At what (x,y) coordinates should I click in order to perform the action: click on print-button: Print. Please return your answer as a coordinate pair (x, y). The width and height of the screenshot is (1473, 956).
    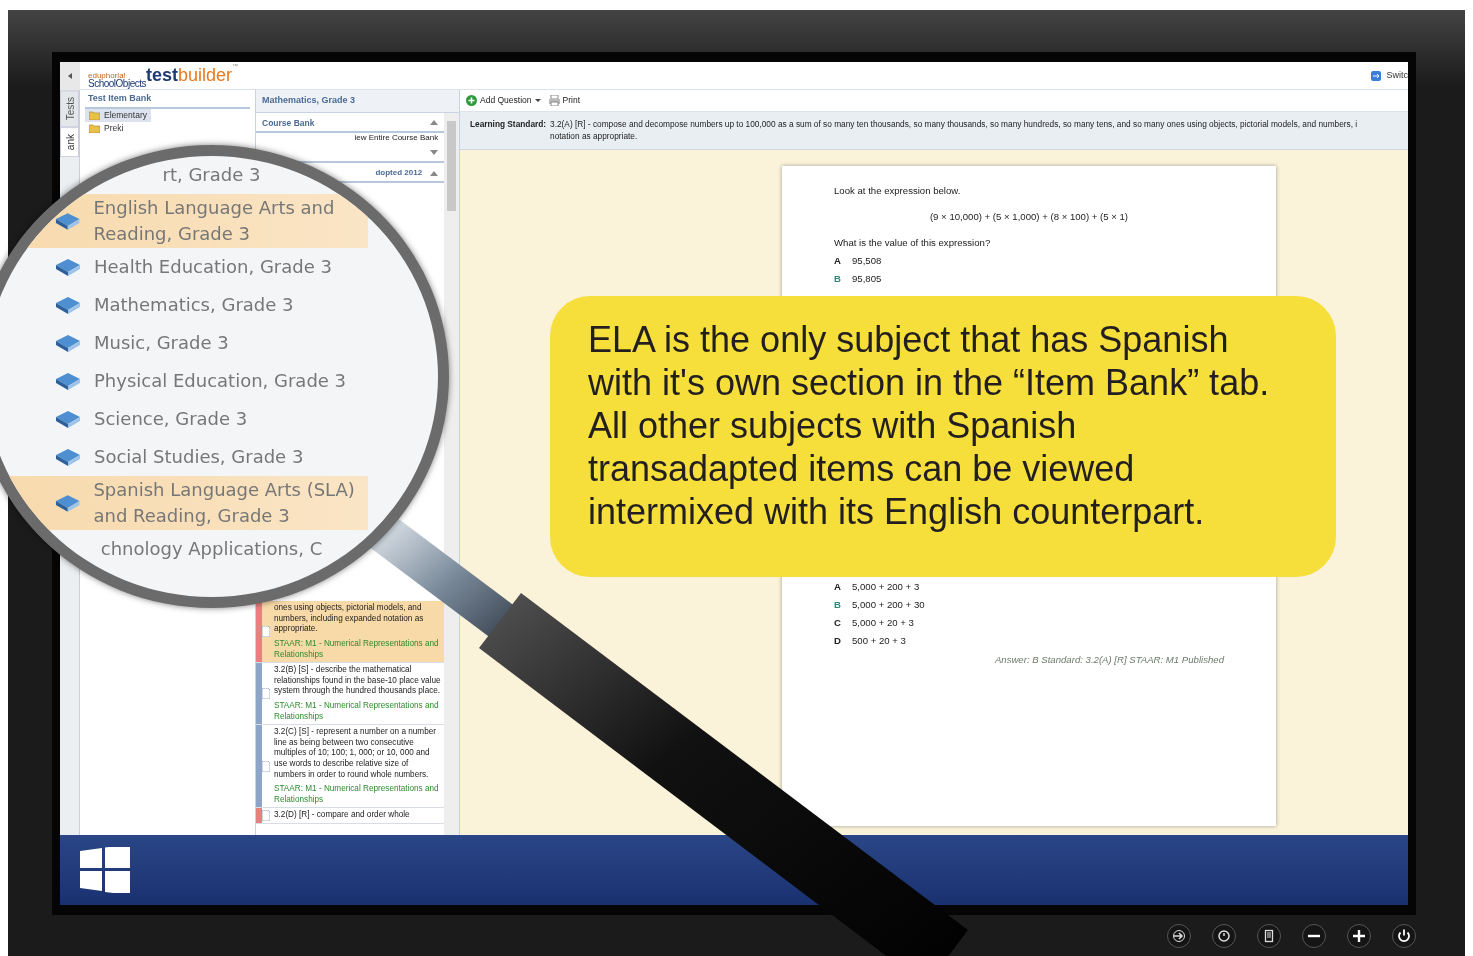
    Looking at the image, I should click on (564, 100).